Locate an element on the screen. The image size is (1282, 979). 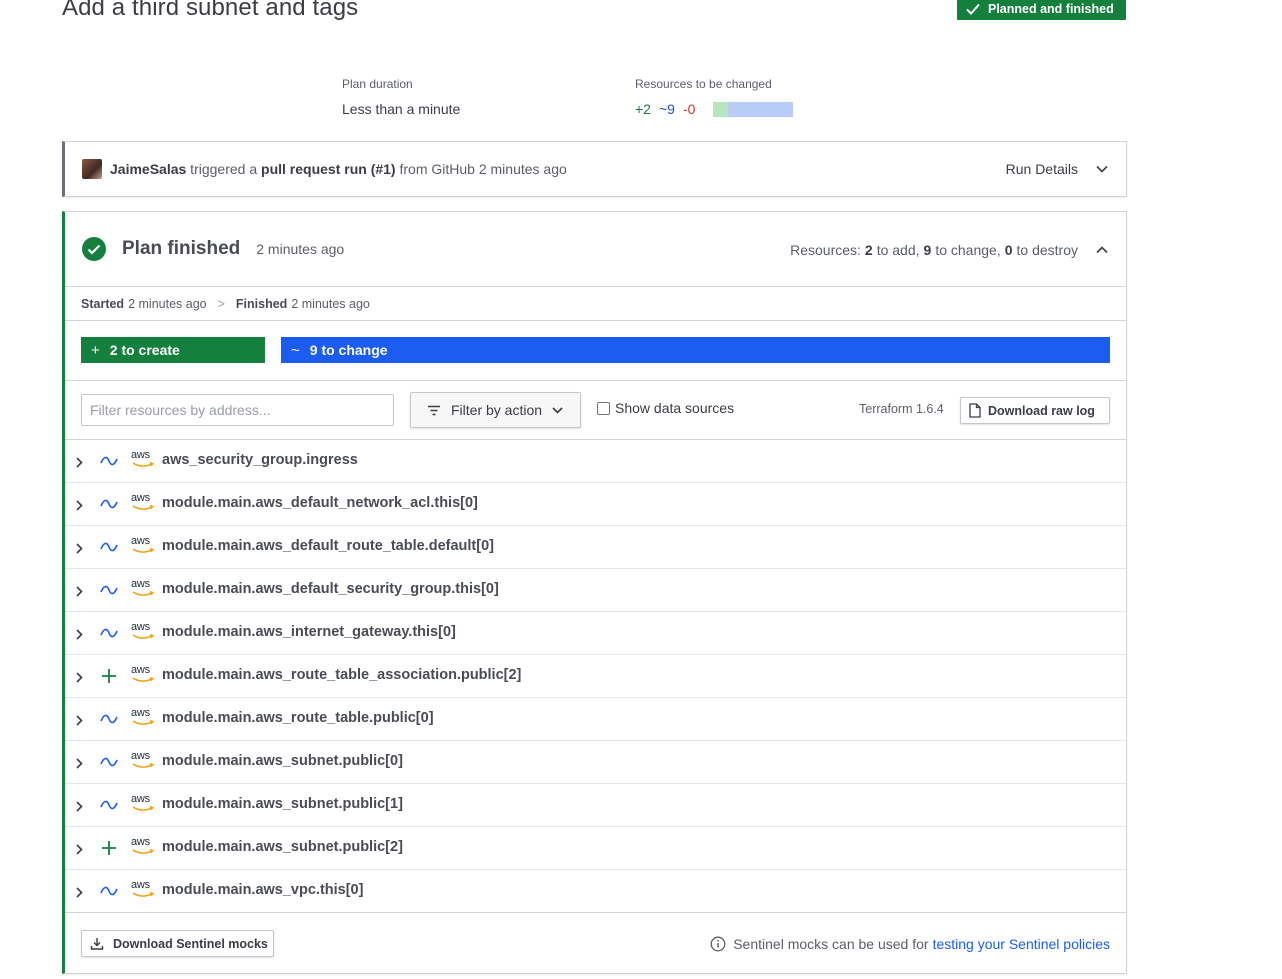
terraform-version: Terraform 1.6.4 is located at coordinates (901, 409).